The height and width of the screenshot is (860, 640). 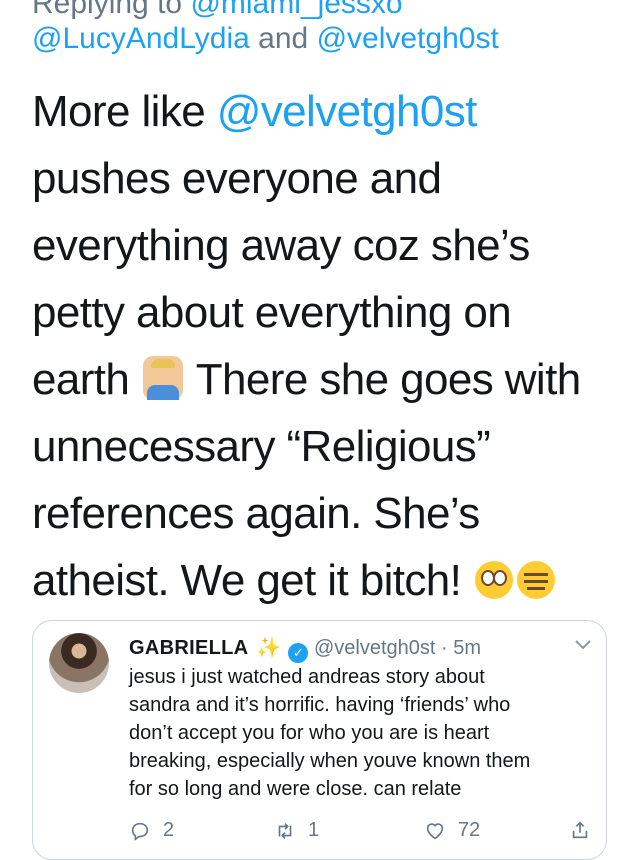 I want to click on tweet-line-7: references again. She’s, so click(x=256, y=513).